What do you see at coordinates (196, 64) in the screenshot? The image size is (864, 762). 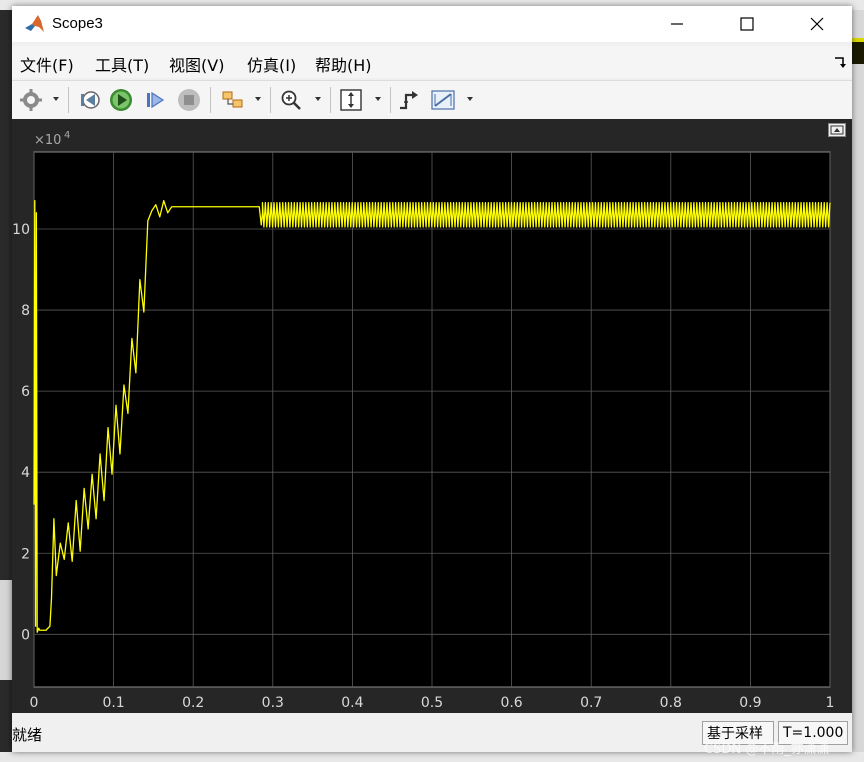 I see `menu-view: 视图(V)` at bounding box center [196, 64].